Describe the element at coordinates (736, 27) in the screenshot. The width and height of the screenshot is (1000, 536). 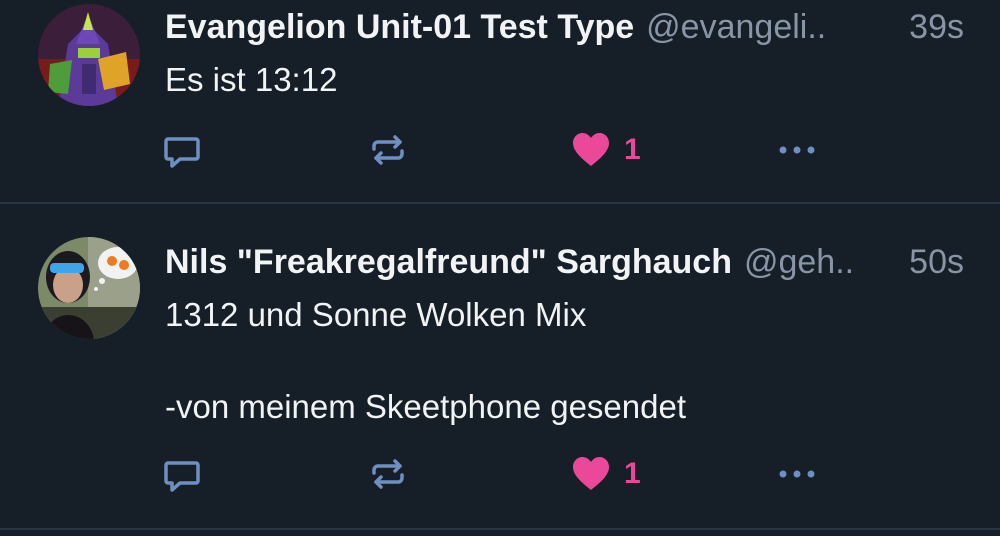
I see `user-handle: @evangeli..` at that location.